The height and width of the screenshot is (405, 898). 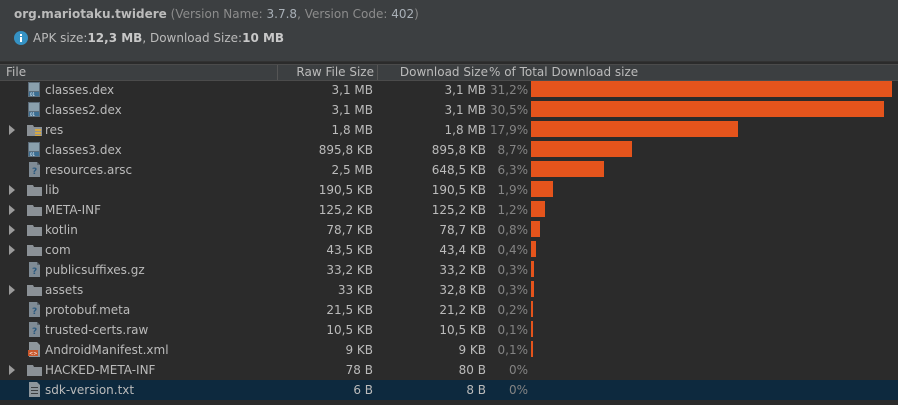 What do you see at coordinates (88, 310) in the screenshot?
I see `file-name: protobuf.meta` at bounding box center [88, 310].